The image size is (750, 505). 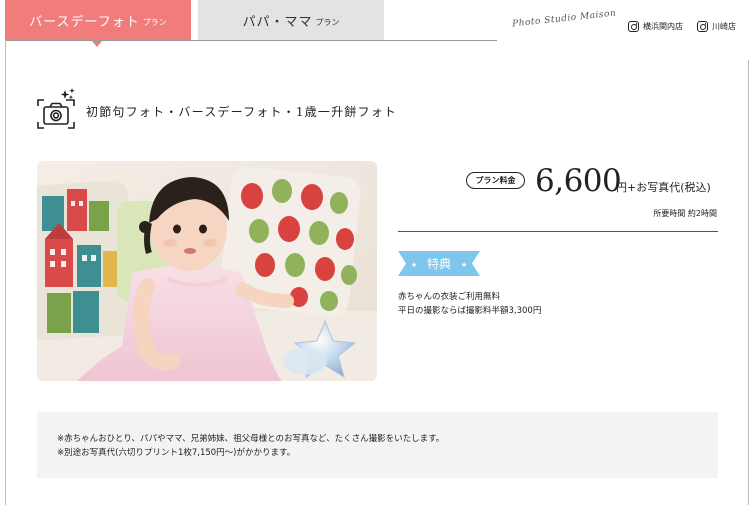 What do you see at coordinates (748, 282) in the screenshot?
I see `content-frame-right` at bounding box center [748, 282].